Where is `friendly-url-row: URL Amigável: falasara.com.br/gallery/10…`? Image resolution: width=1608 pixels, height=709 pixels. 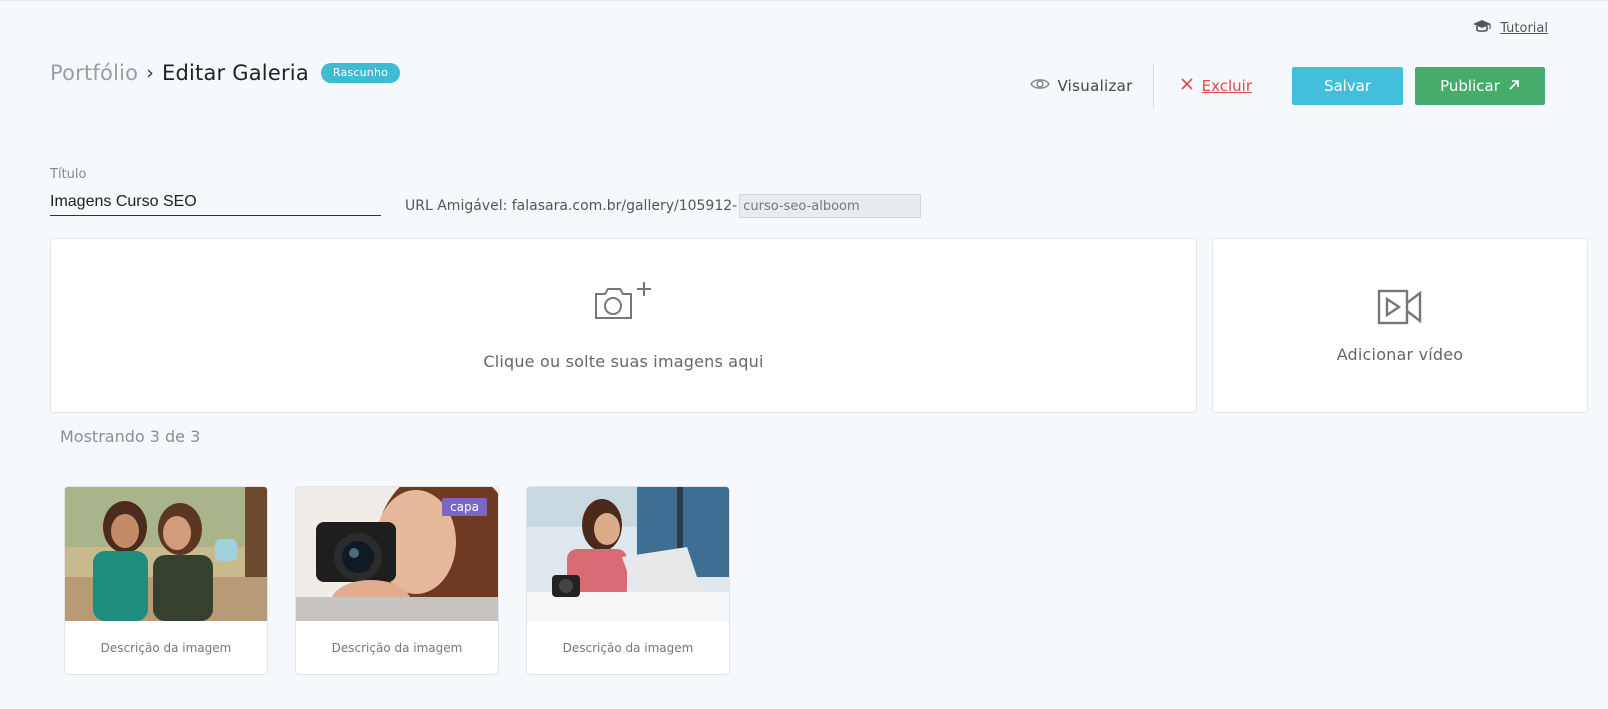
friendly-url-row: URL Amigável: falasara.com.br/gallery/10… is located at coordinates (663, 206).